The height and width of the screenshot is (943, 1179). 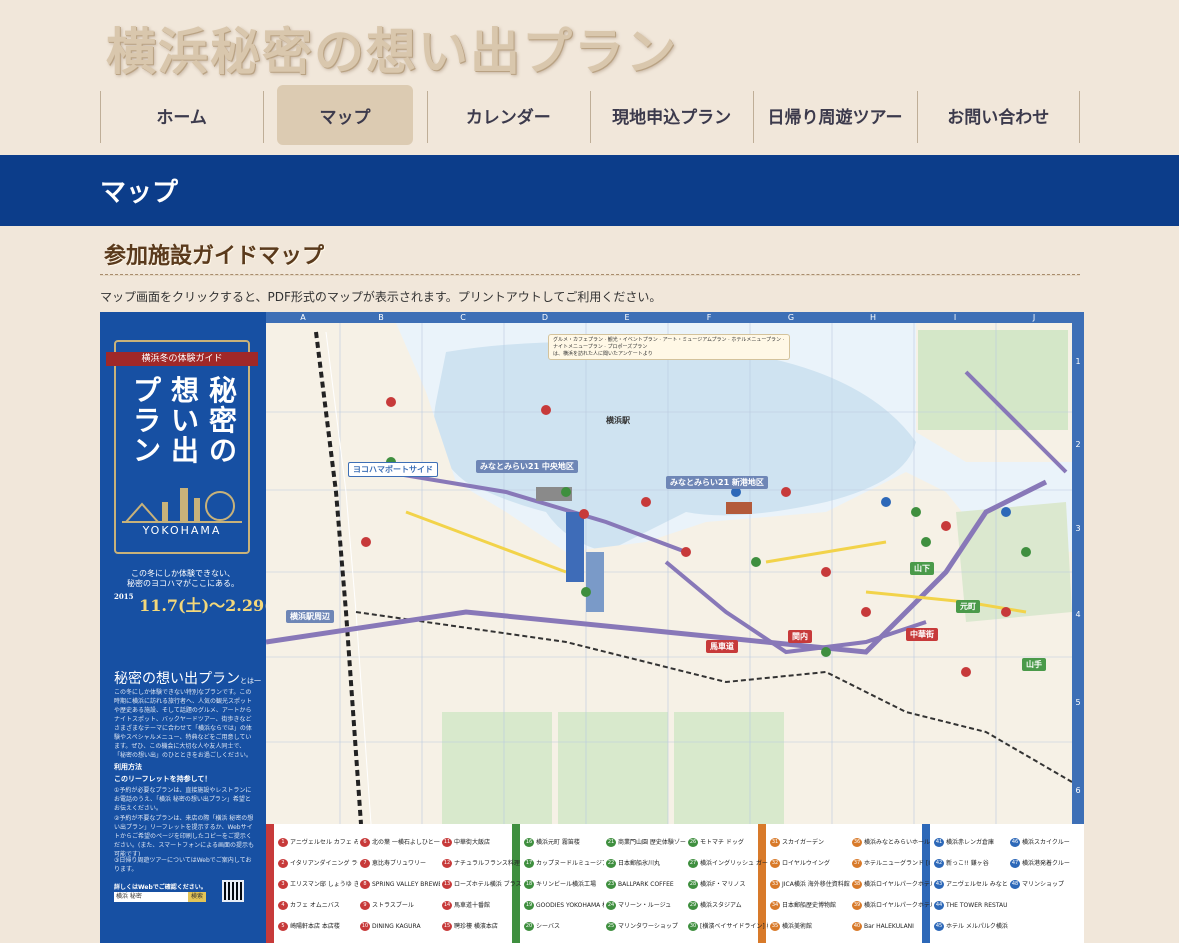 What do you see at coordinates (181, 115) in the screenshot?
I see `nav-home: ホーム` at bounding box center [181, 115].